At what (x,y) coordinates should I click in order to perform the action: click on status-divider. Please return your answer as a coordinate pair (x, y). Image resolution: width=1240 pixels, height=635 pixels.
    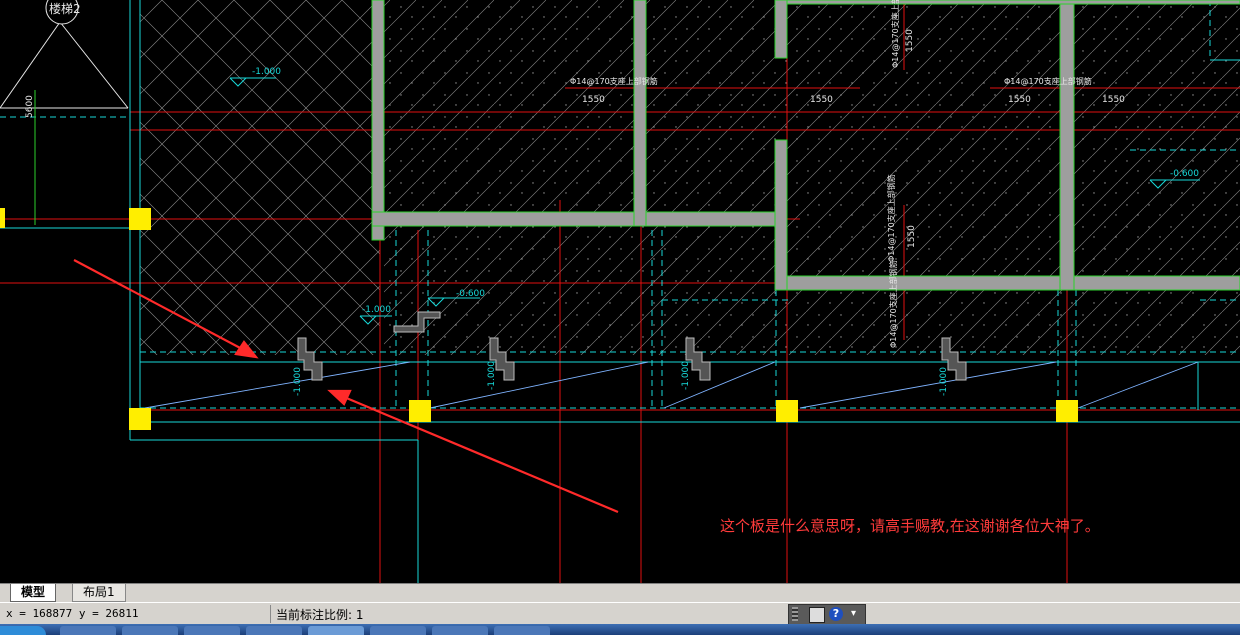
    Looking at the image, I should click on (270, 614).